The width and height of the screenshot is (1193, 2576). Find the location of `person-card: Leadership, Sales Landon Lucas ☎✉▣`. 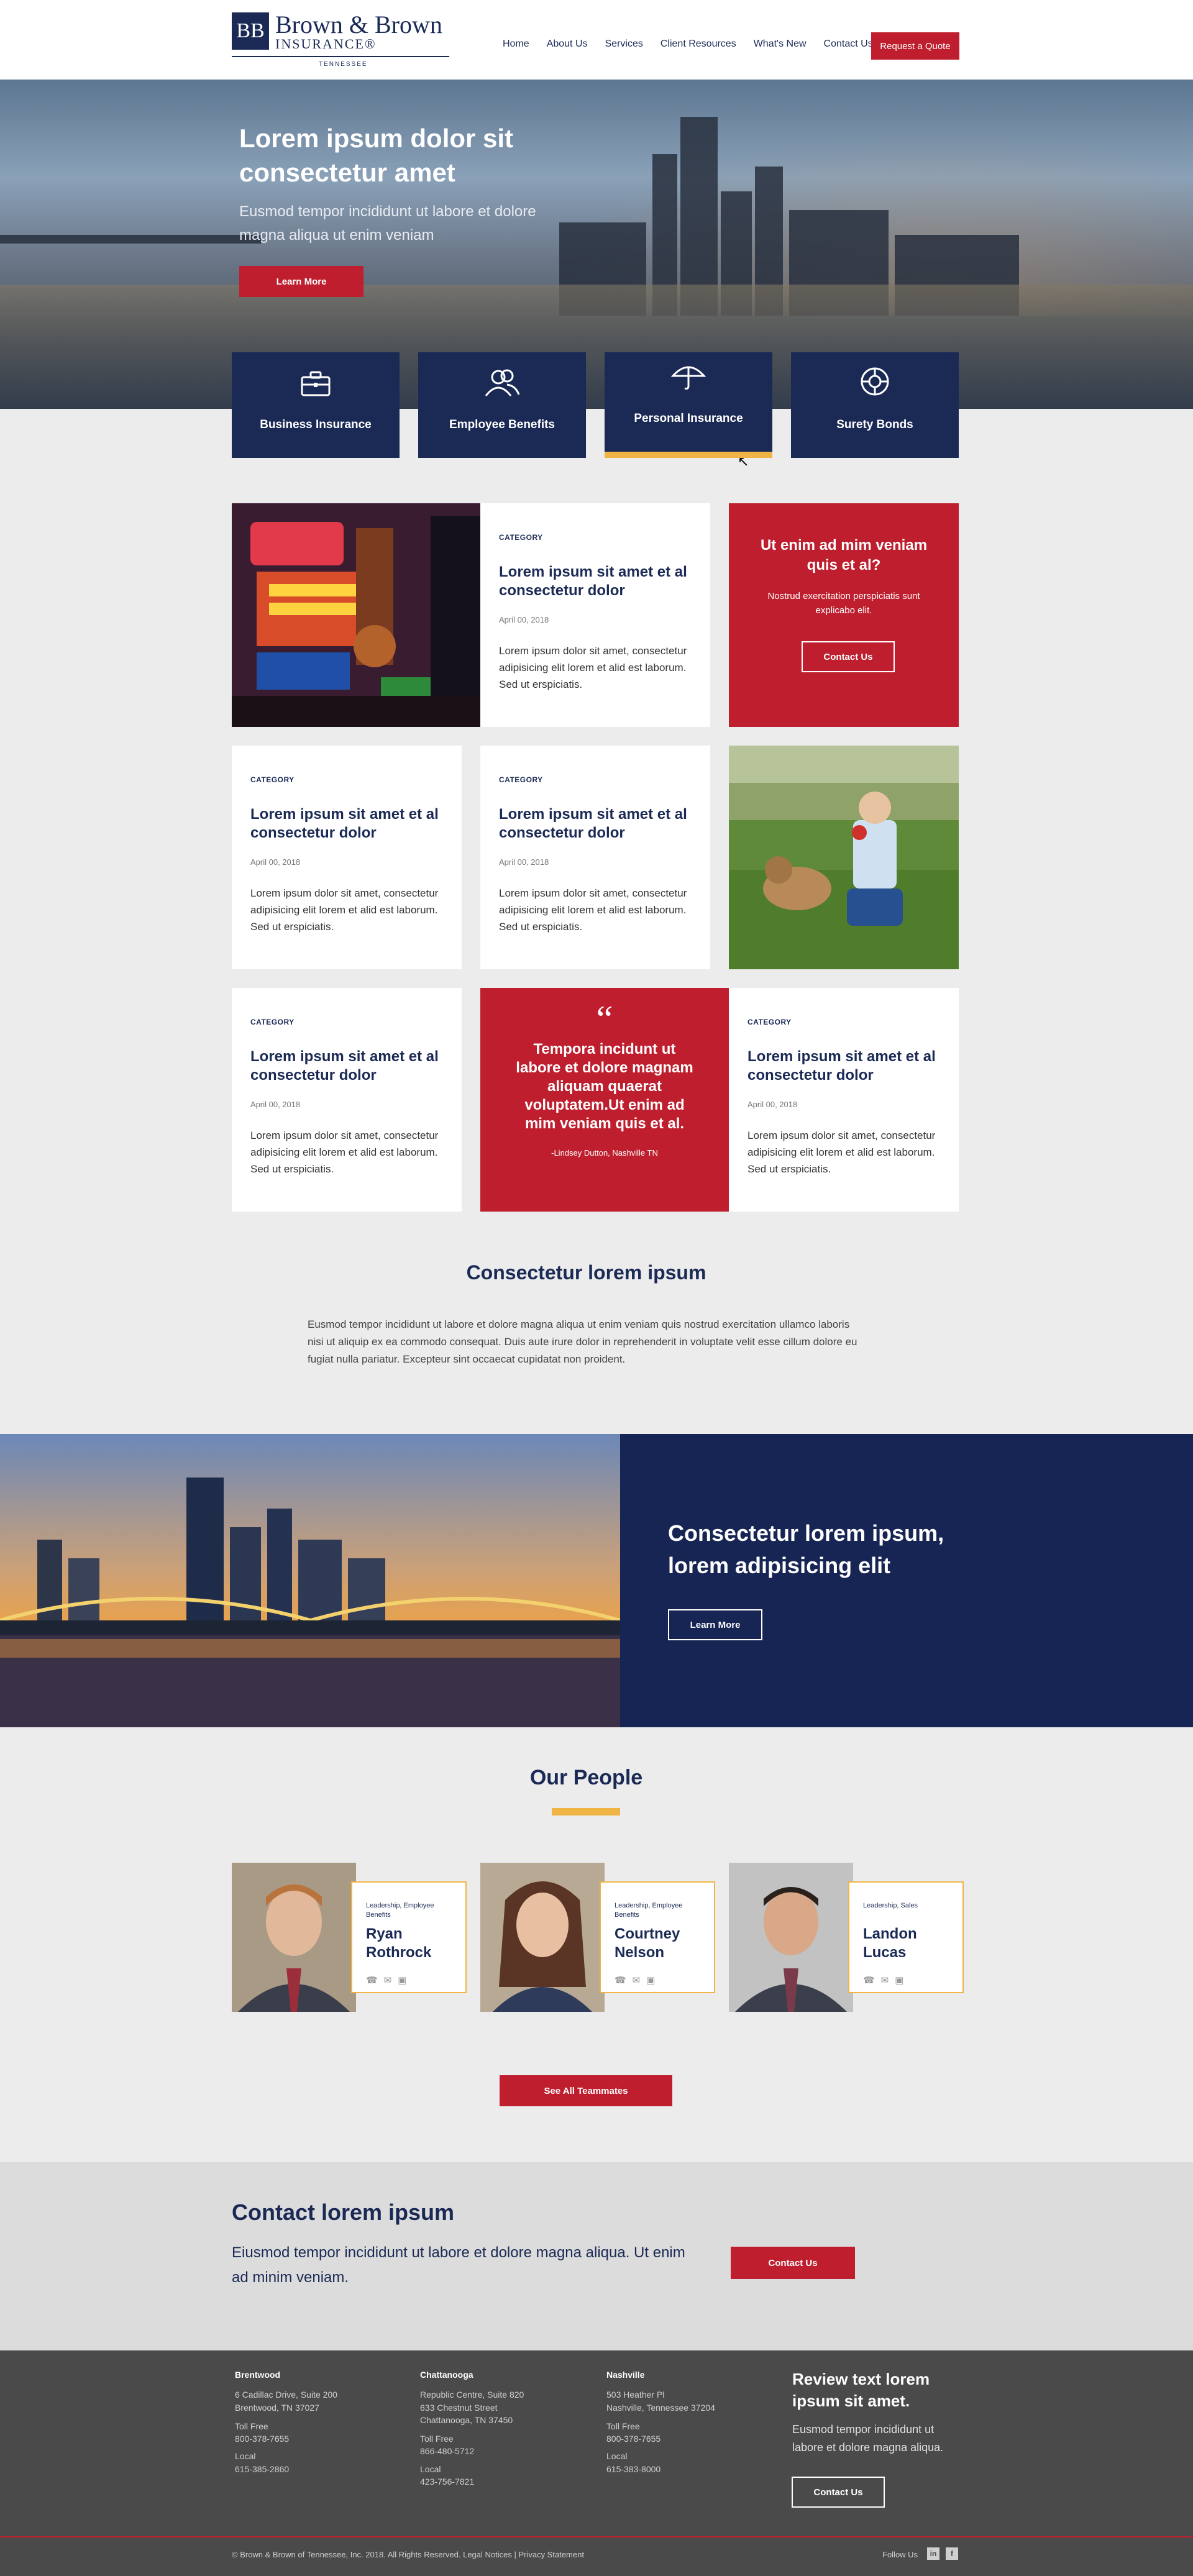

person-card: Leadership, Sales Landon Lucas ☎✉▣ is located at coordinates (850, 1937).